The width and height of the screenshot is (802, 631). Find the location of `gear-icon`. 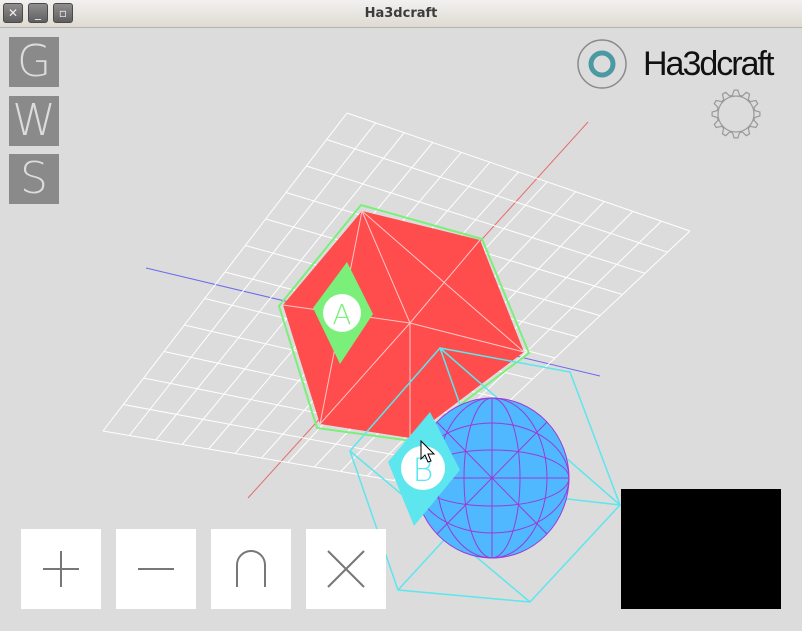

gear-icon is located at coordinates (736, 114).